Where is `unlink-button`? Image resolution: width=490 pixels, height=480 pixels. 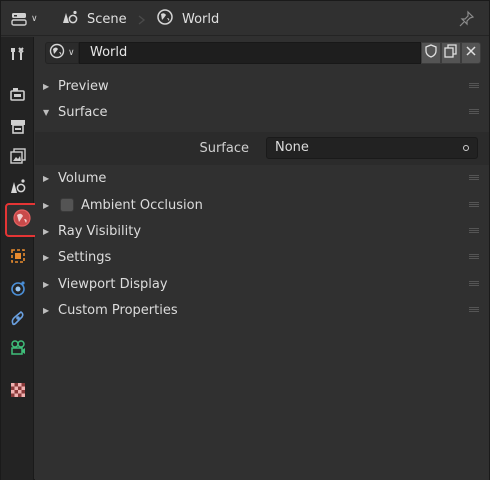 unlink-button is located at coordinates (471, 53).